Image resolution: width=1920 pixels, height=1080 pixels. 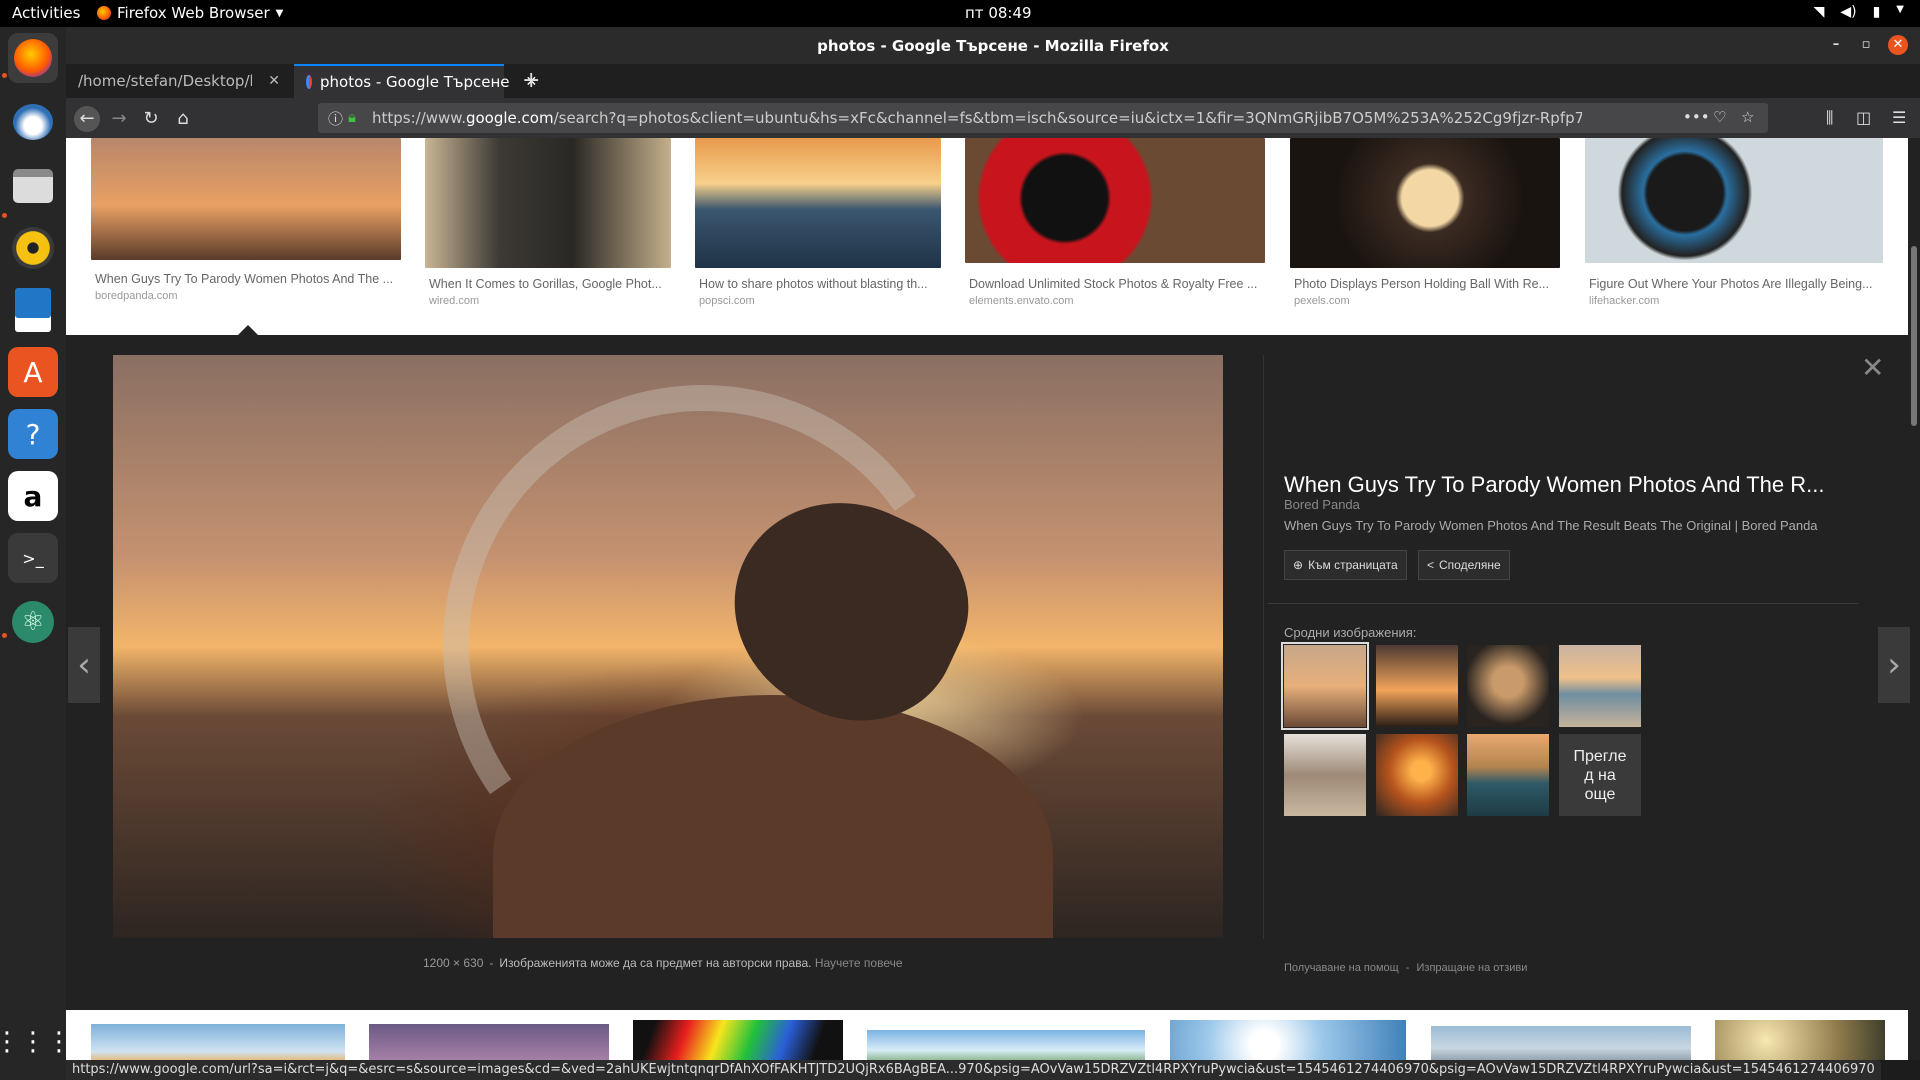 What do you see at coordinates (1734, 301) in the screenshot?
I see `result-source: lifehacker.com` at bounding box center [1734, 301].